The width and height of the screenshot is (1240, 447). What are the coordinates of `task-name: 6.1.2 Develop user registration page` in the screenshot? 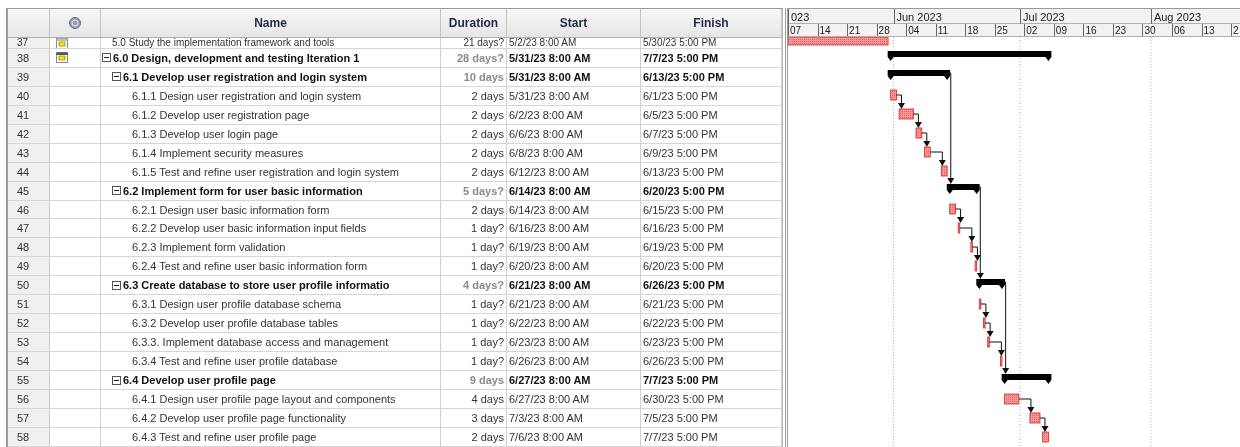 It's located at (221, 115).